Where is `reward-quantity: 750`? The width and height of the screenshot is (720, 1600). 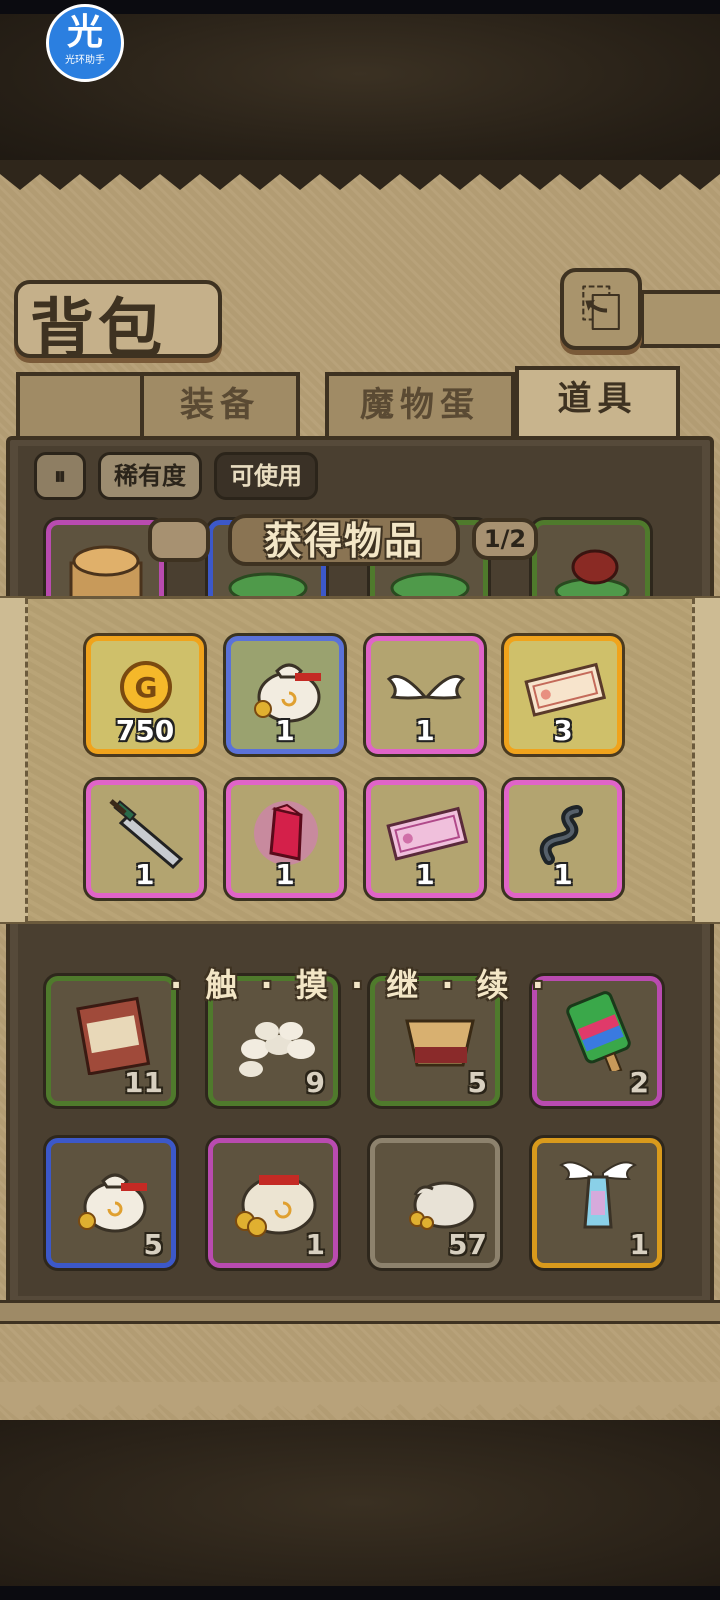 reward-quantity: 750 is located at coordinates (145, 730).